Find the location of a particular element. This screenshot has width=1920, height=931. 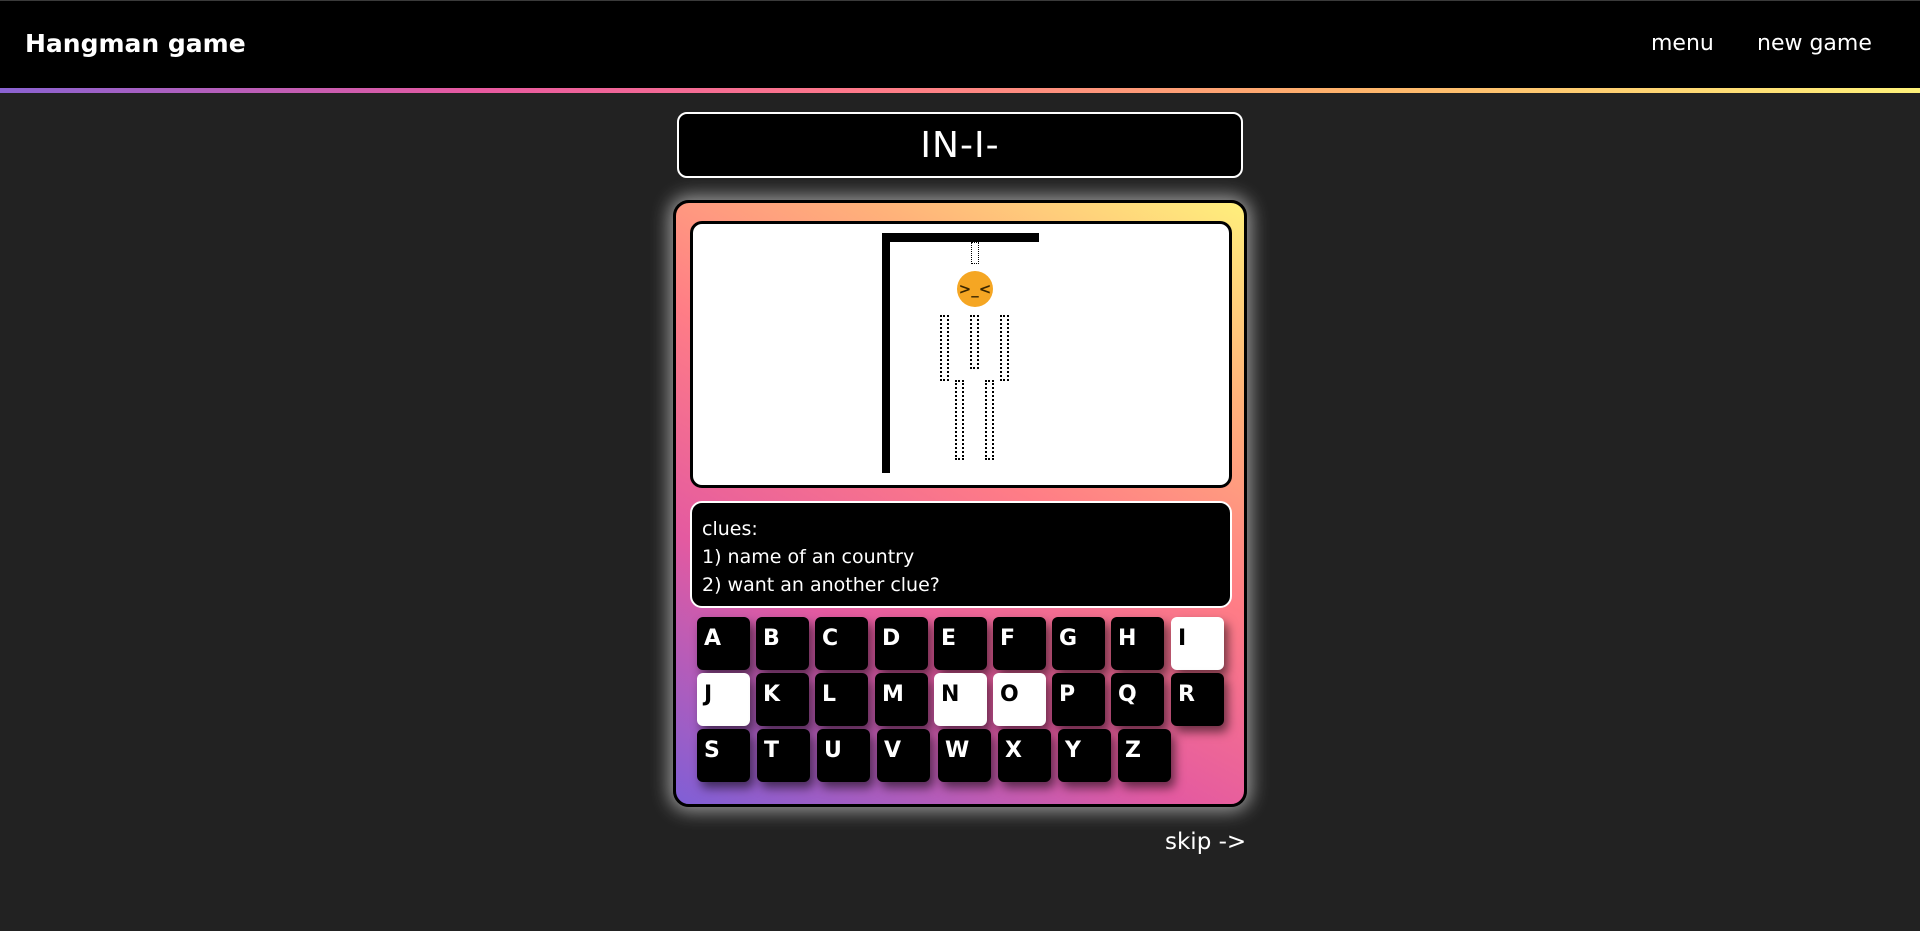

key-v: V is located at coordinates (903, 755).